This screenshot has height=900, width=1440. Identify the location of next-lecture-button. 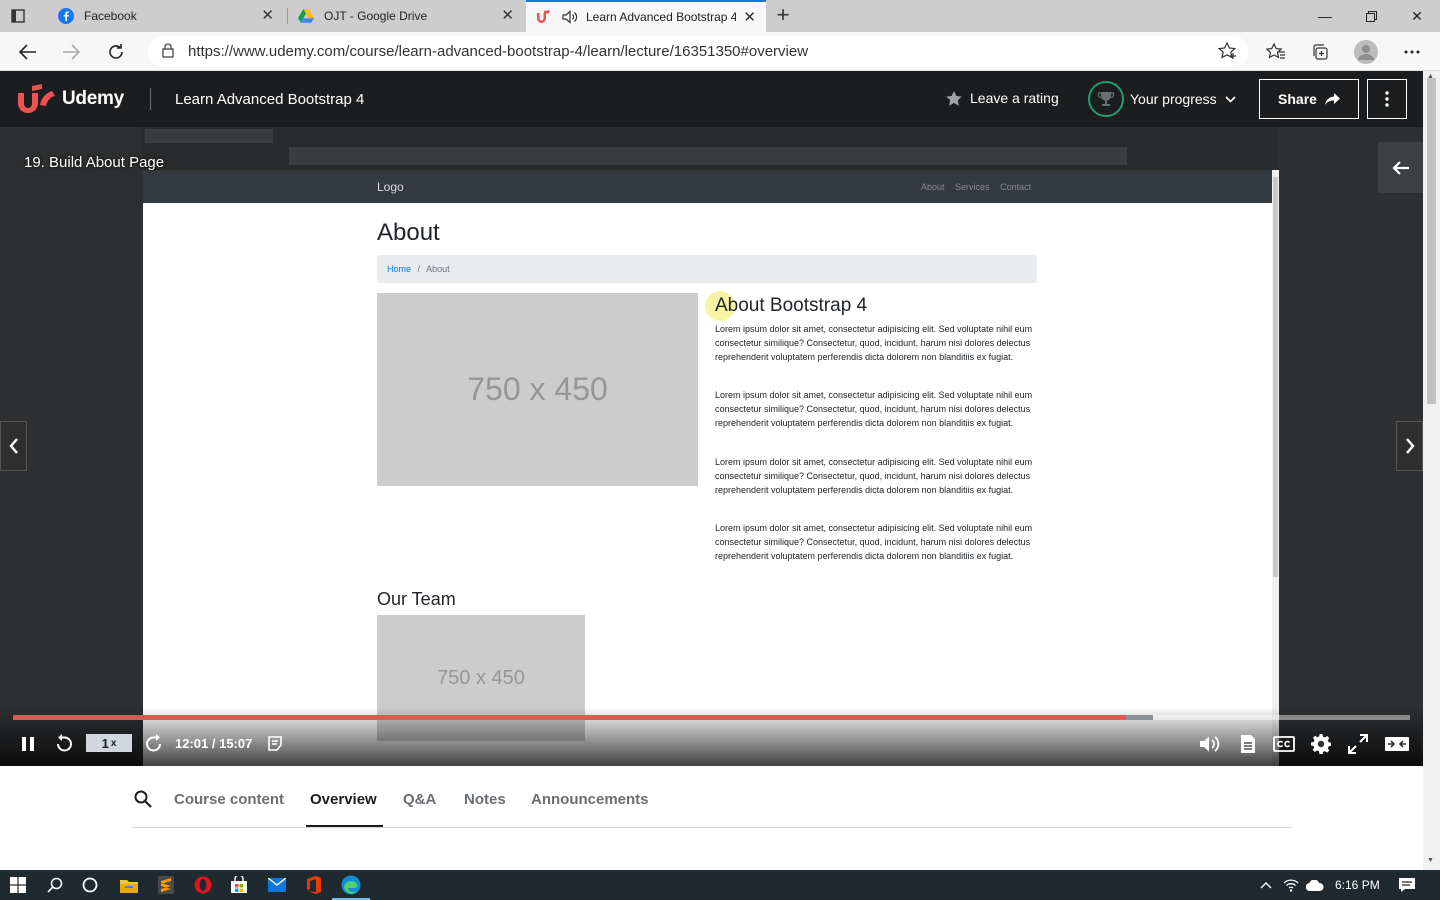
(1409, 446).